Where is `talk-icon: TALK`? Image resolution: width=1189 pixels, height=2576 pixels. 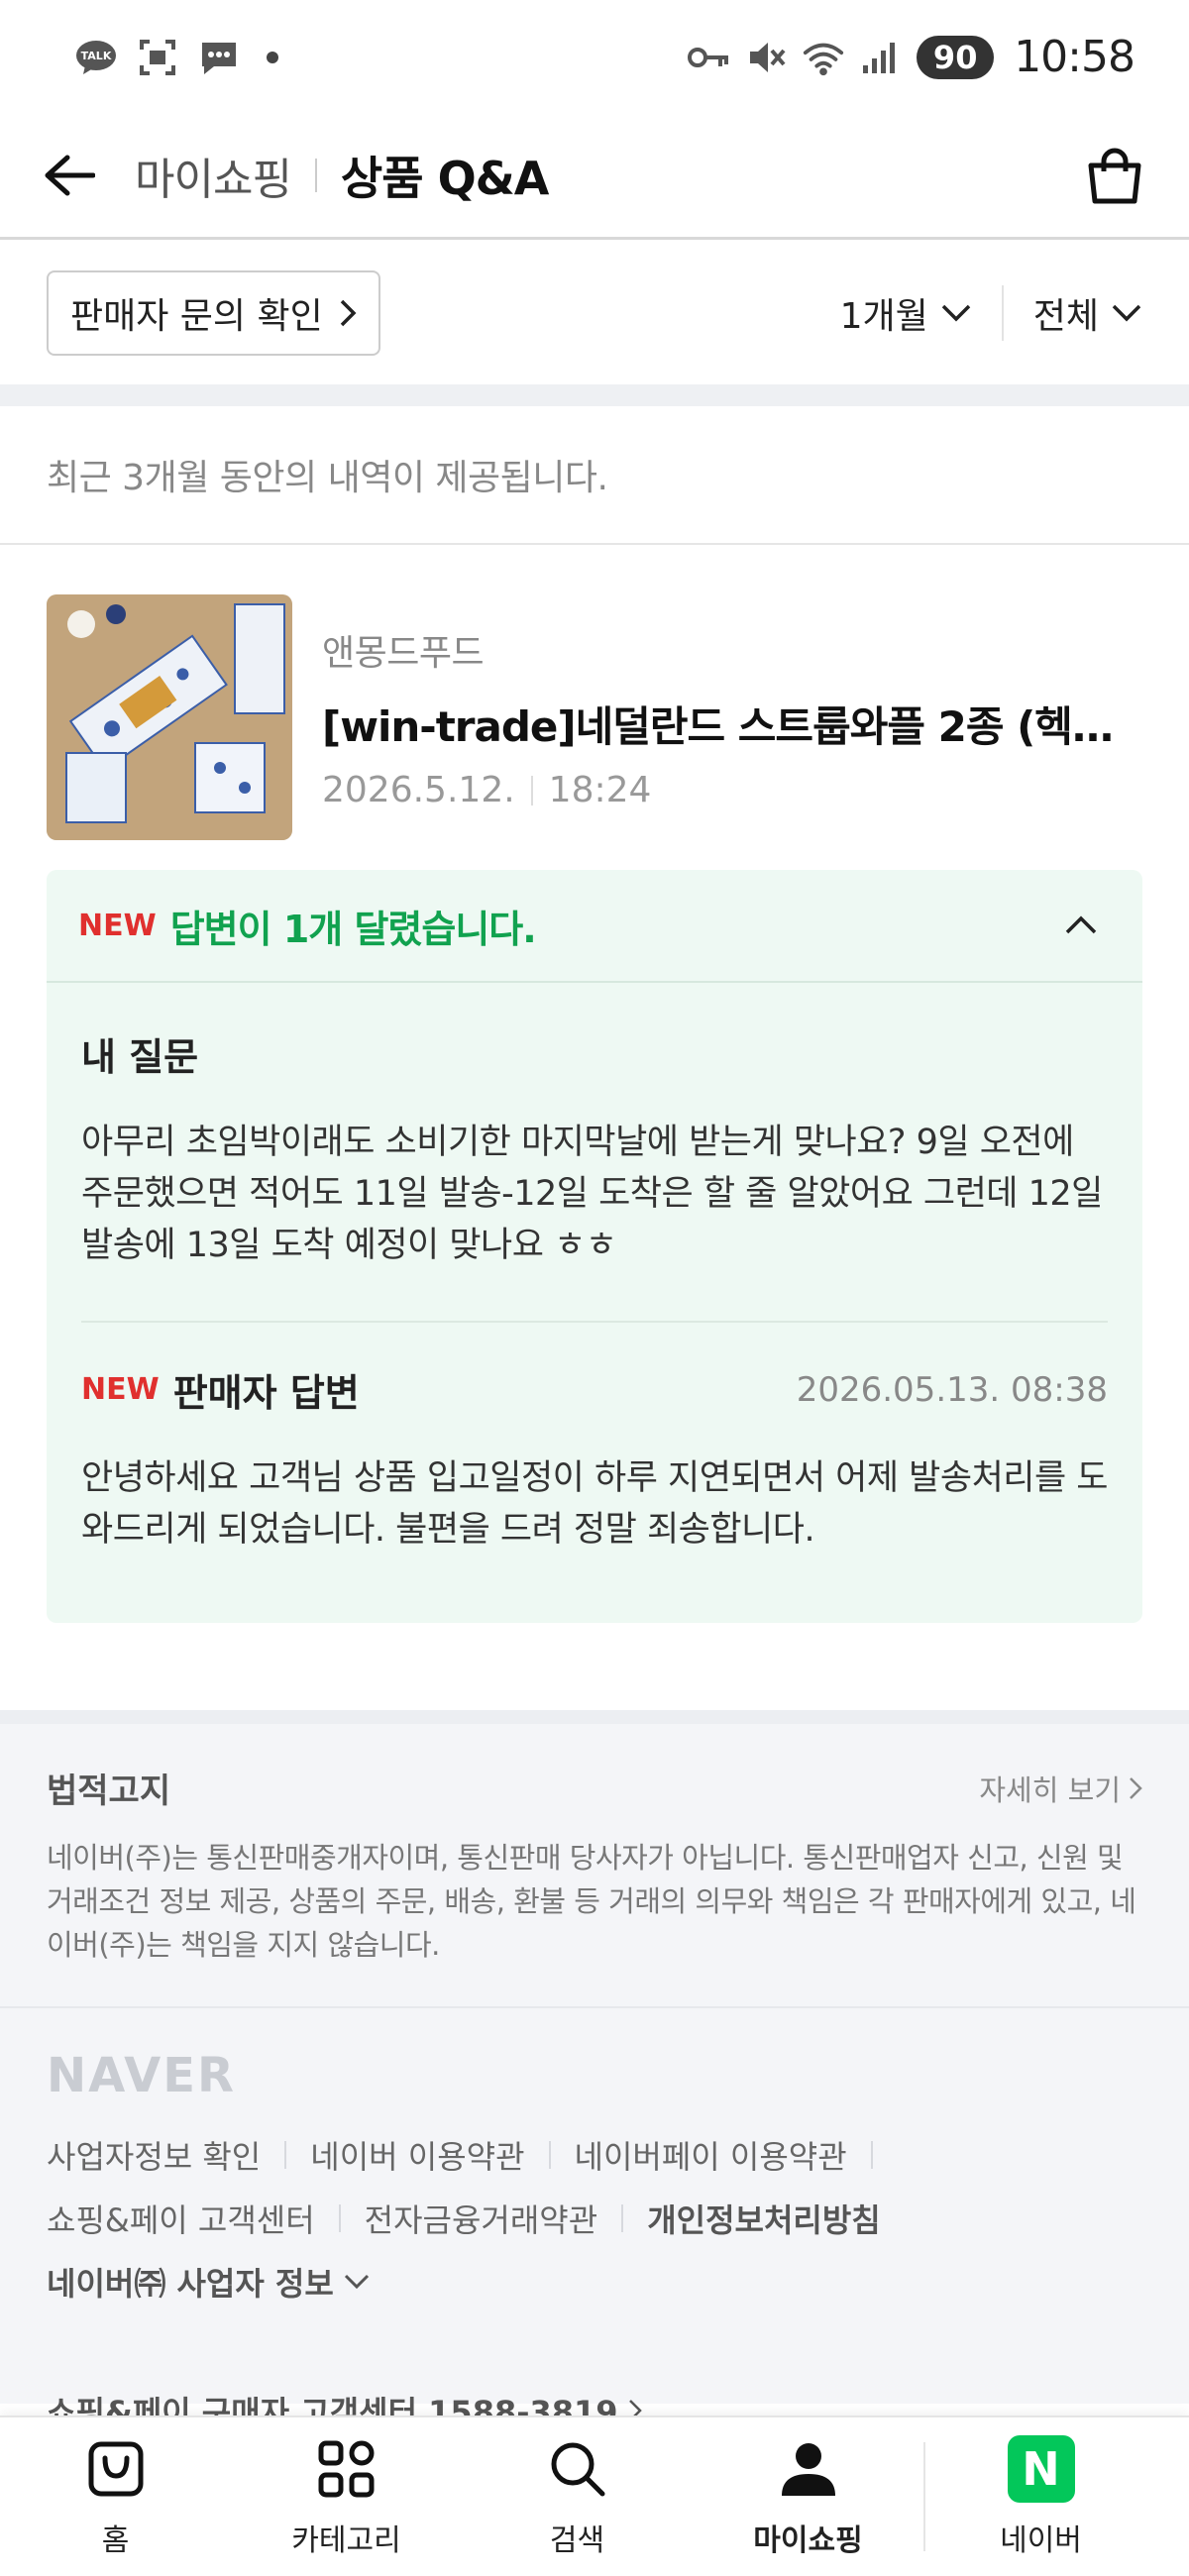 talk-icon: TALK is located at coordinates (96, 58).